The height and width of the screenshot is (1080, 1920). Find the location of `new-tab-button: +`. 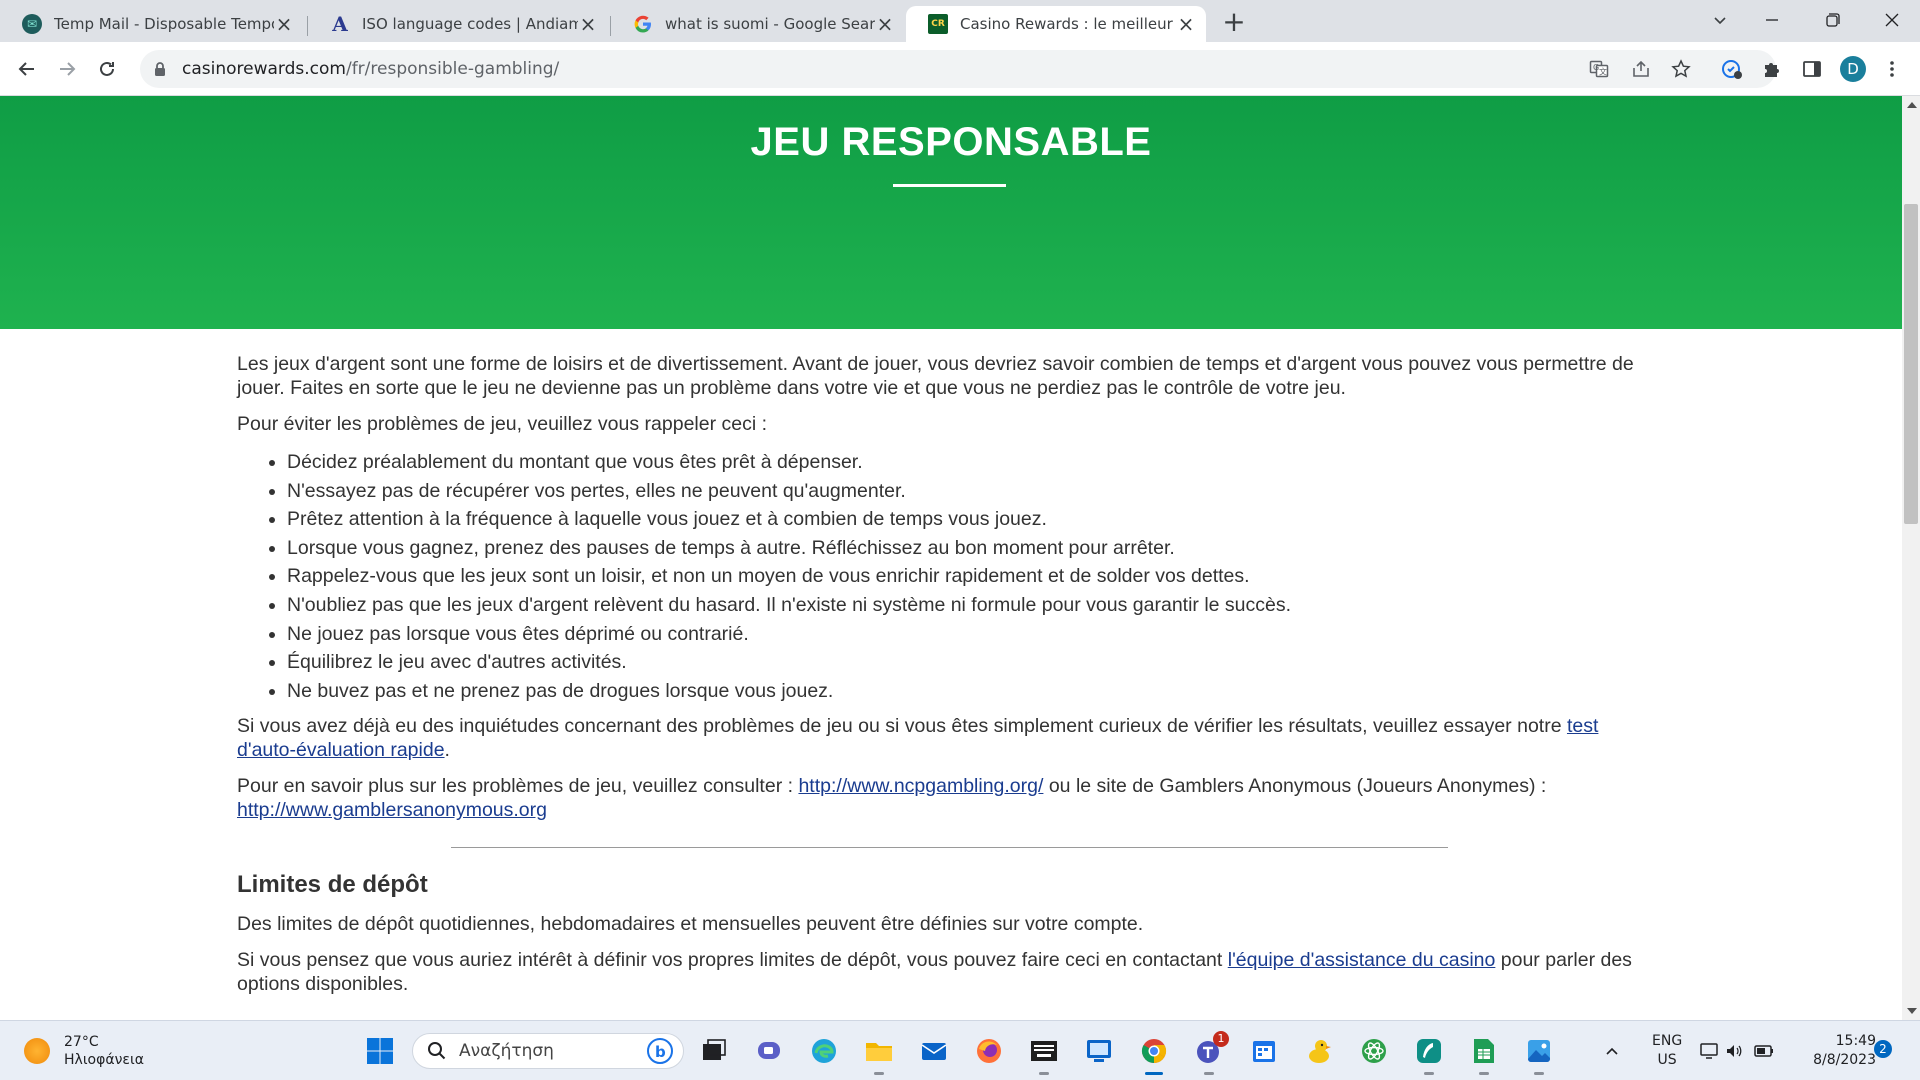

new-tab-button: + is located at coordinates (1234, 22).